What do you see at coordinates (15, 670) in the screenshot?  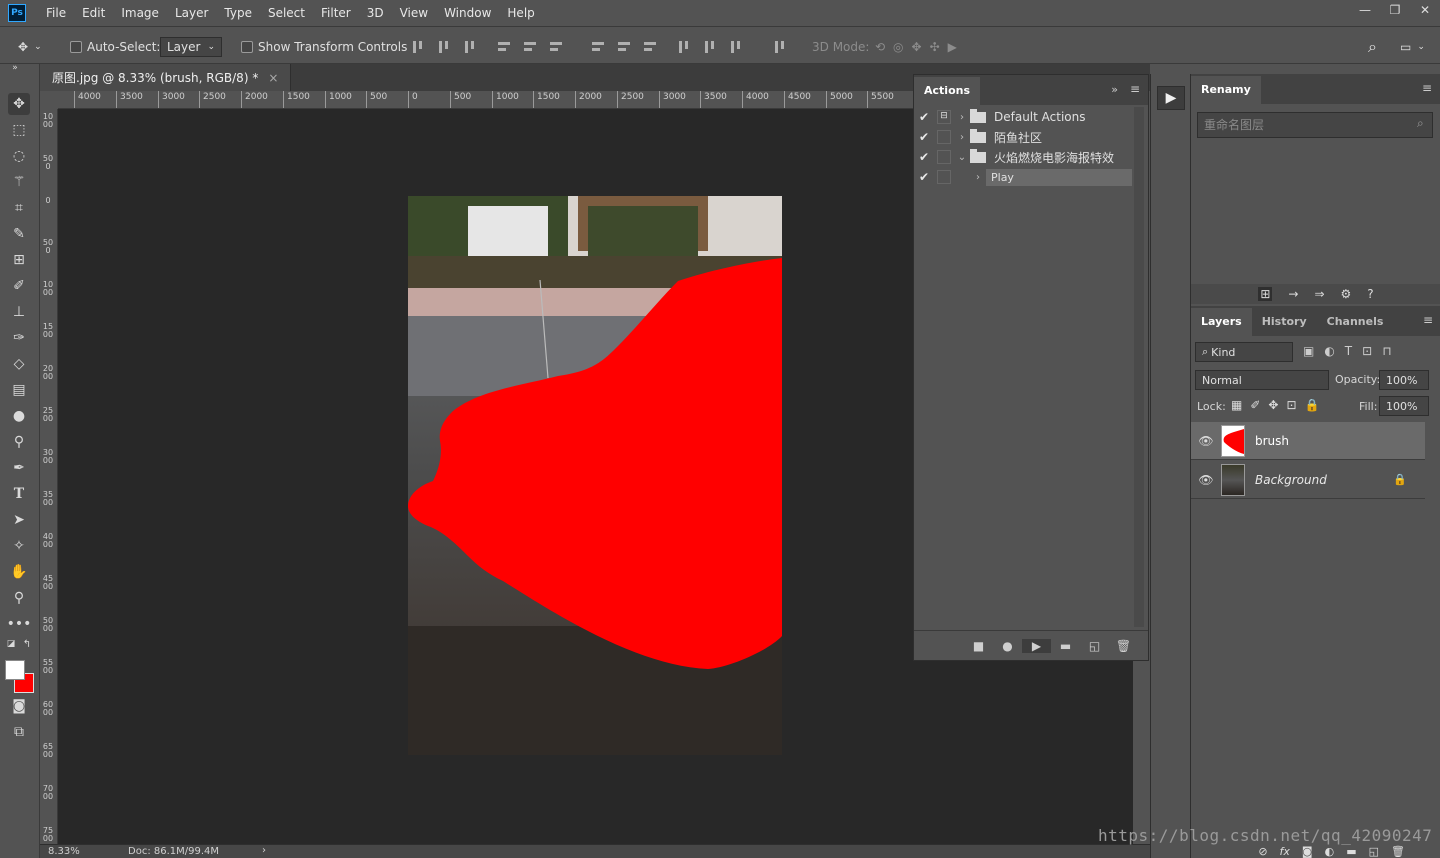 I see `foreground-color-swatch` at bounding box center [15, 670].